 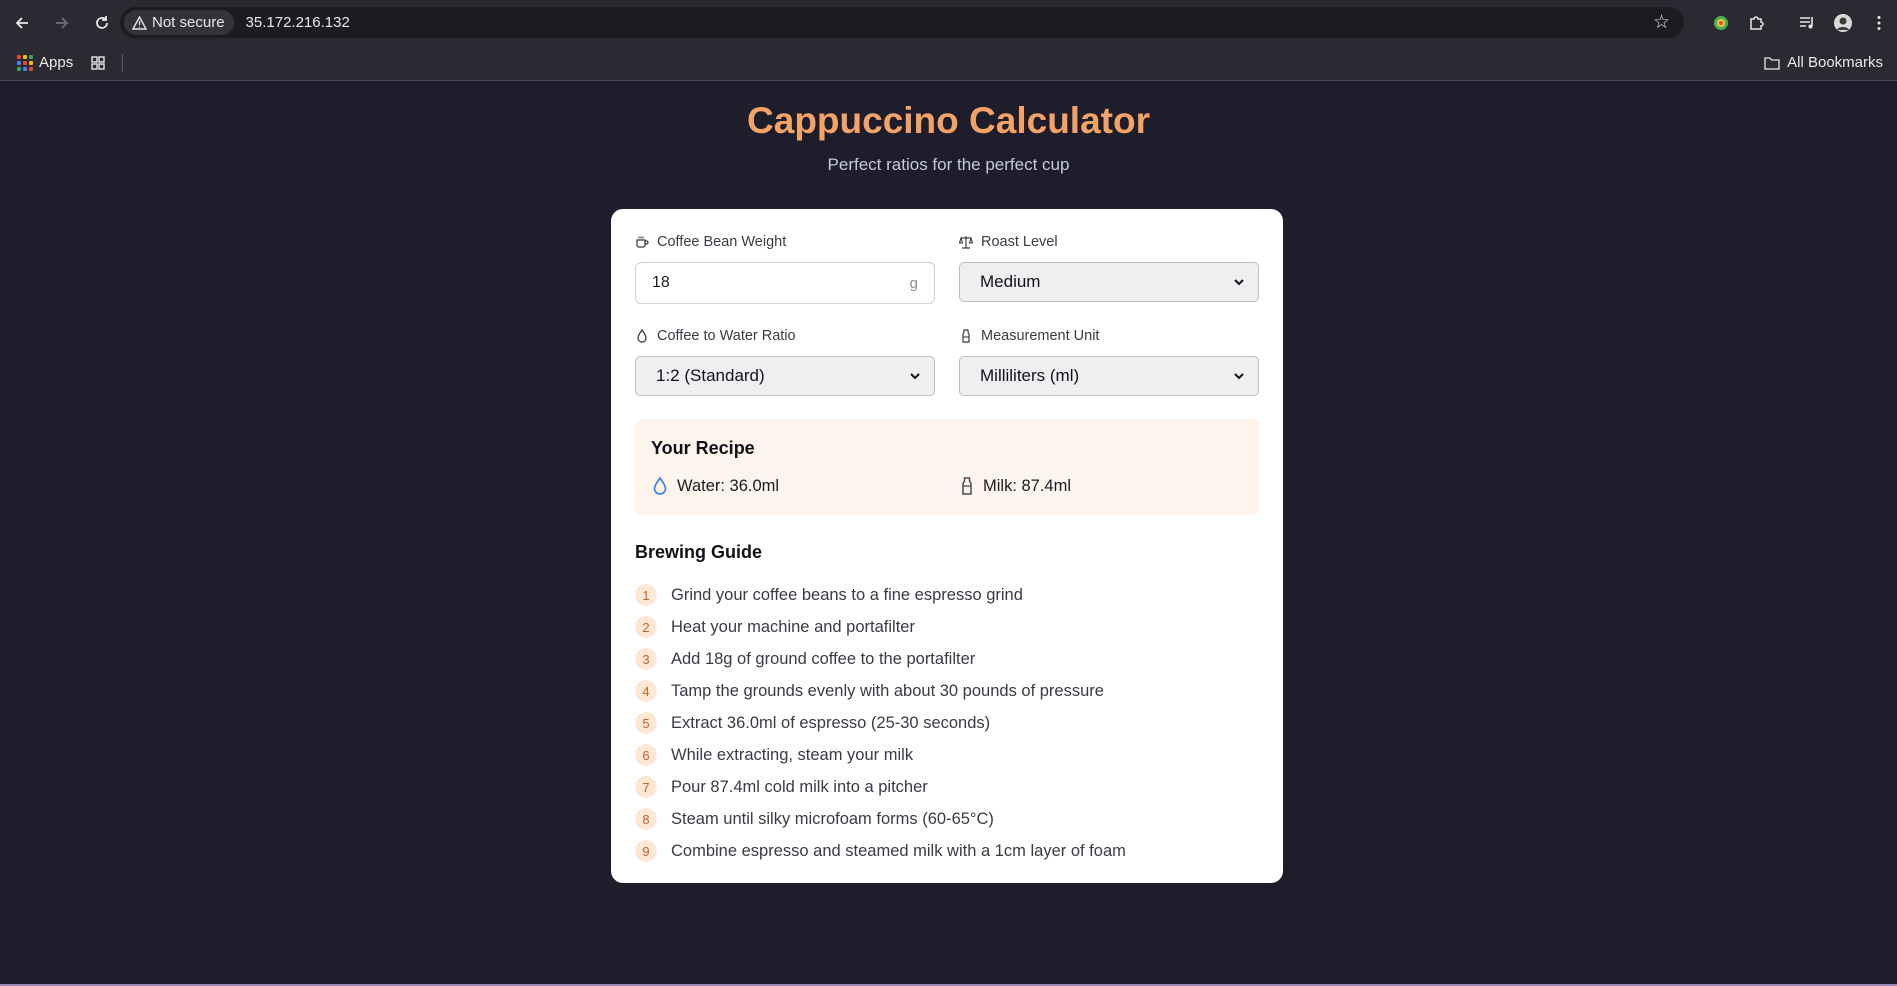 I want to click on step-text: Pour 87.4ml cold milk into a pitcher, so click(x=799, y=786).